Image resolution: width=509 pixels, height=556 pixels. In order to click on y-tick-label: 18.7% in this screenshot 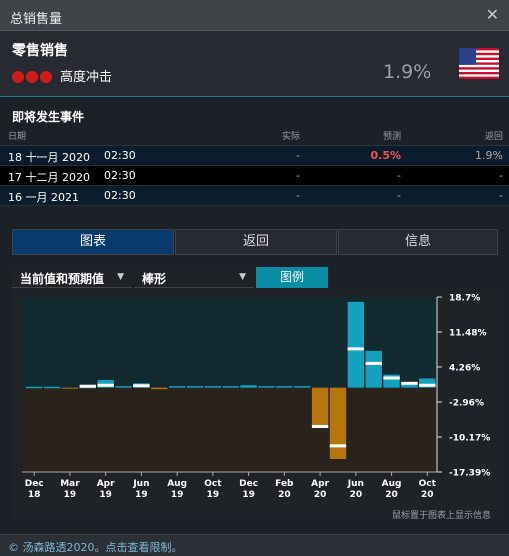, I will do `click(464, 299)`.